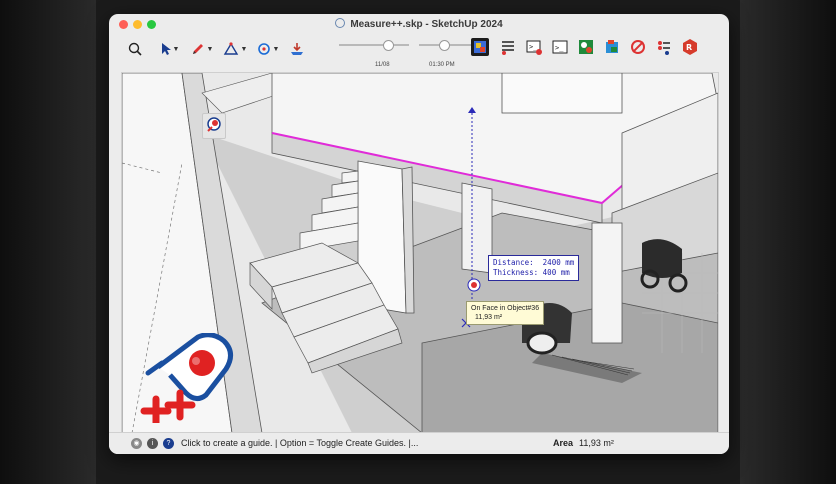 The image size is (836, 484). I want to click on rebar-icon: R, so click(690, 47).